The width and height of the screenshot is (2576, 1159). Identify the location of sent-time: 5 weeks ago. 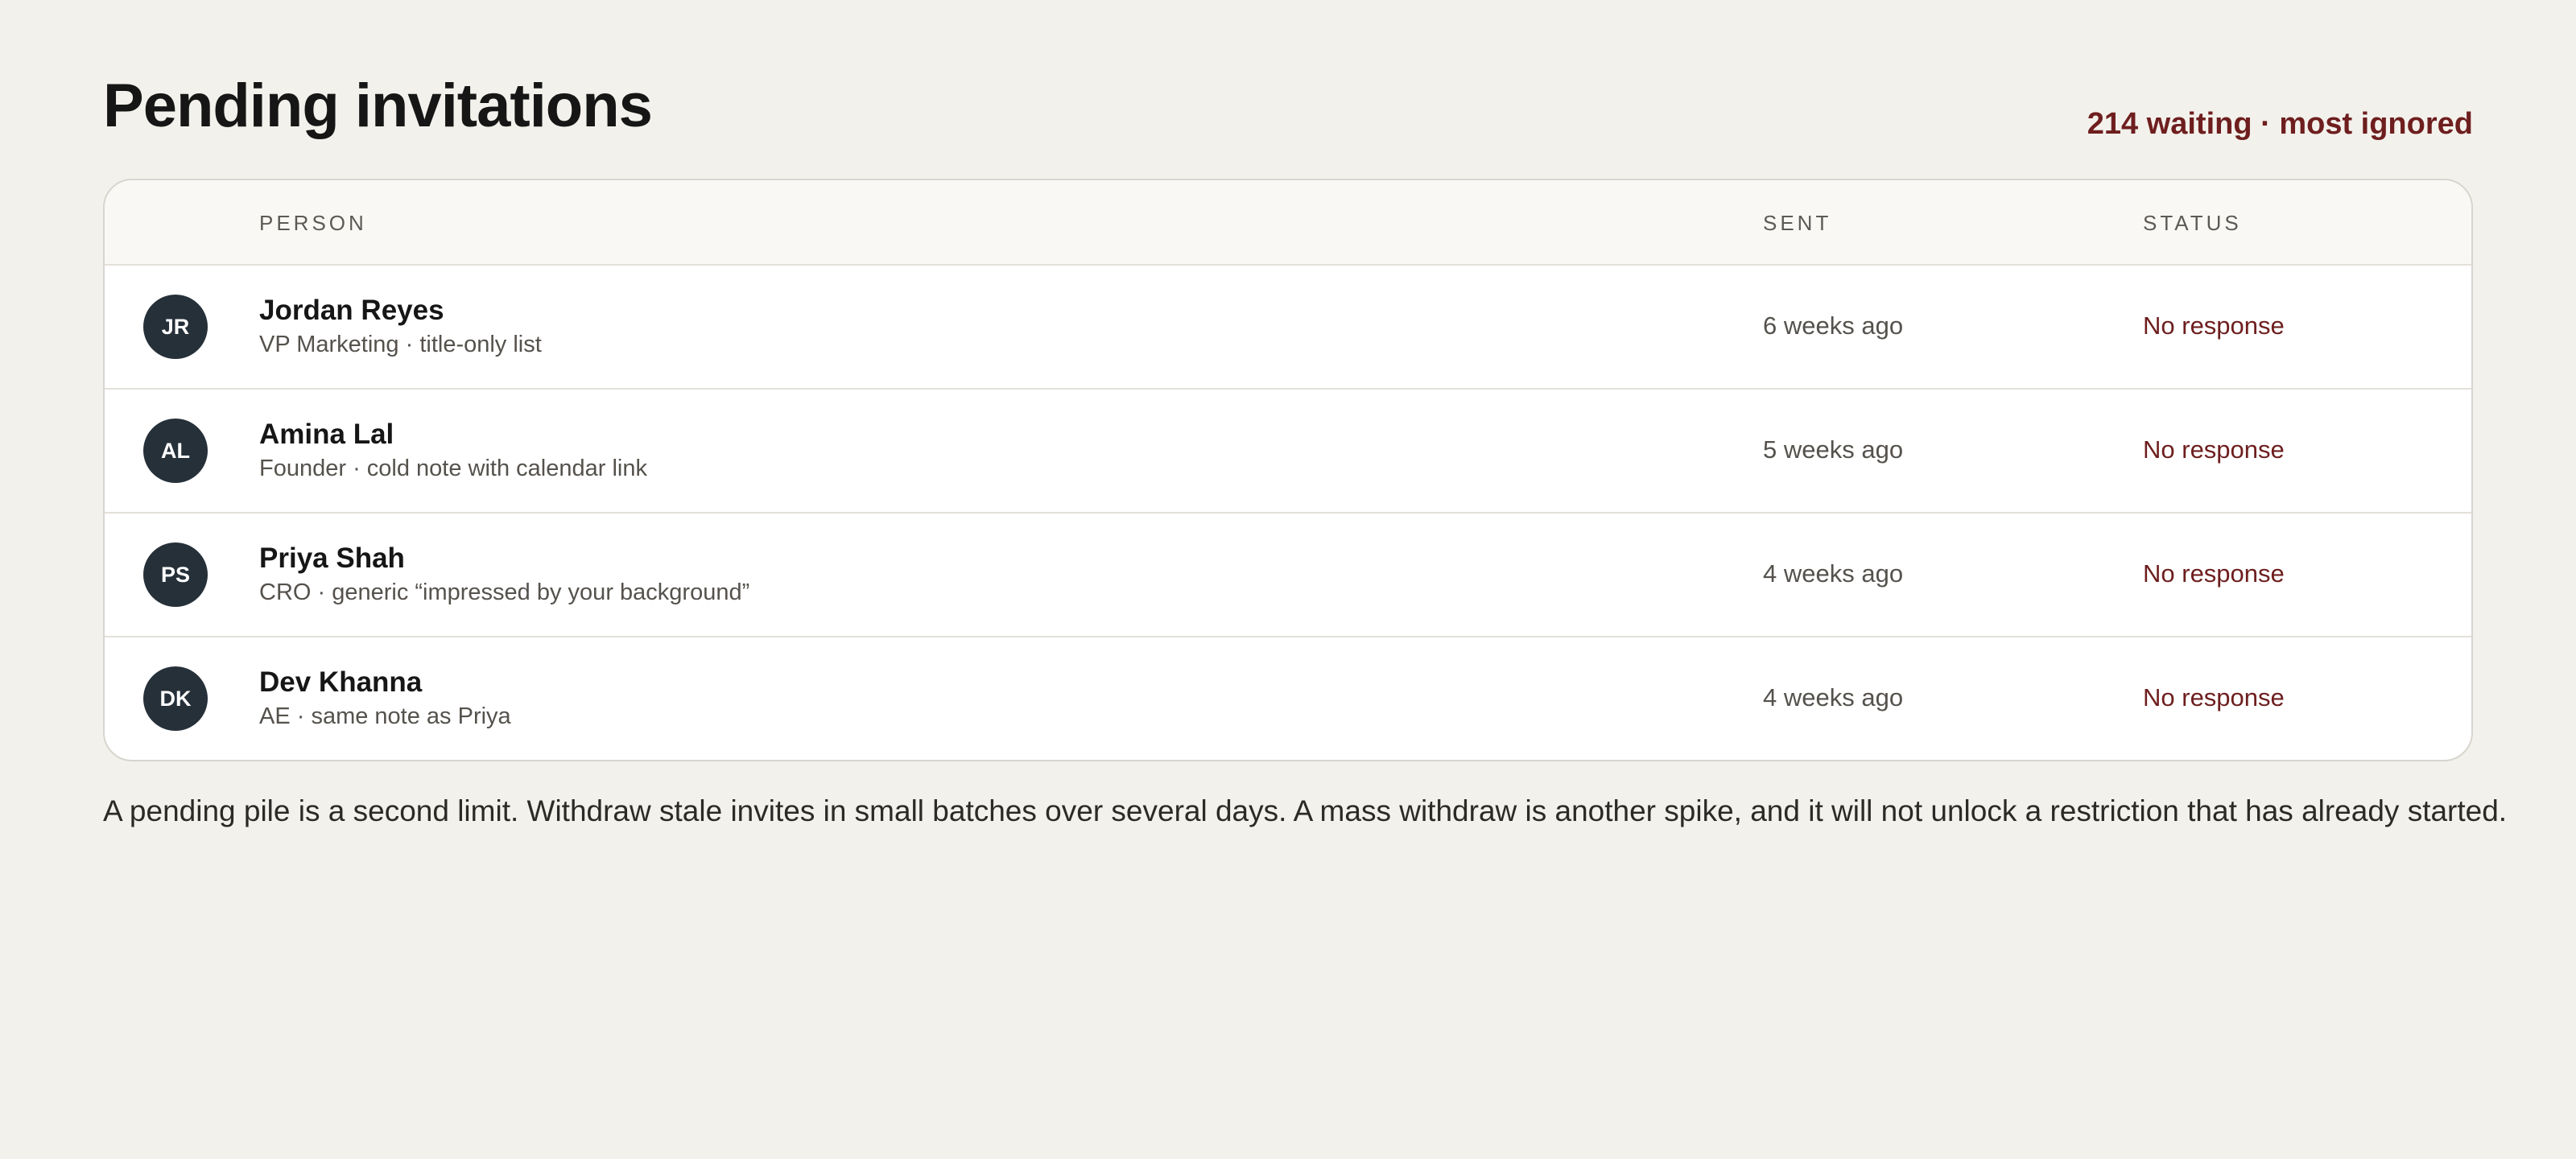
(1833, 449).